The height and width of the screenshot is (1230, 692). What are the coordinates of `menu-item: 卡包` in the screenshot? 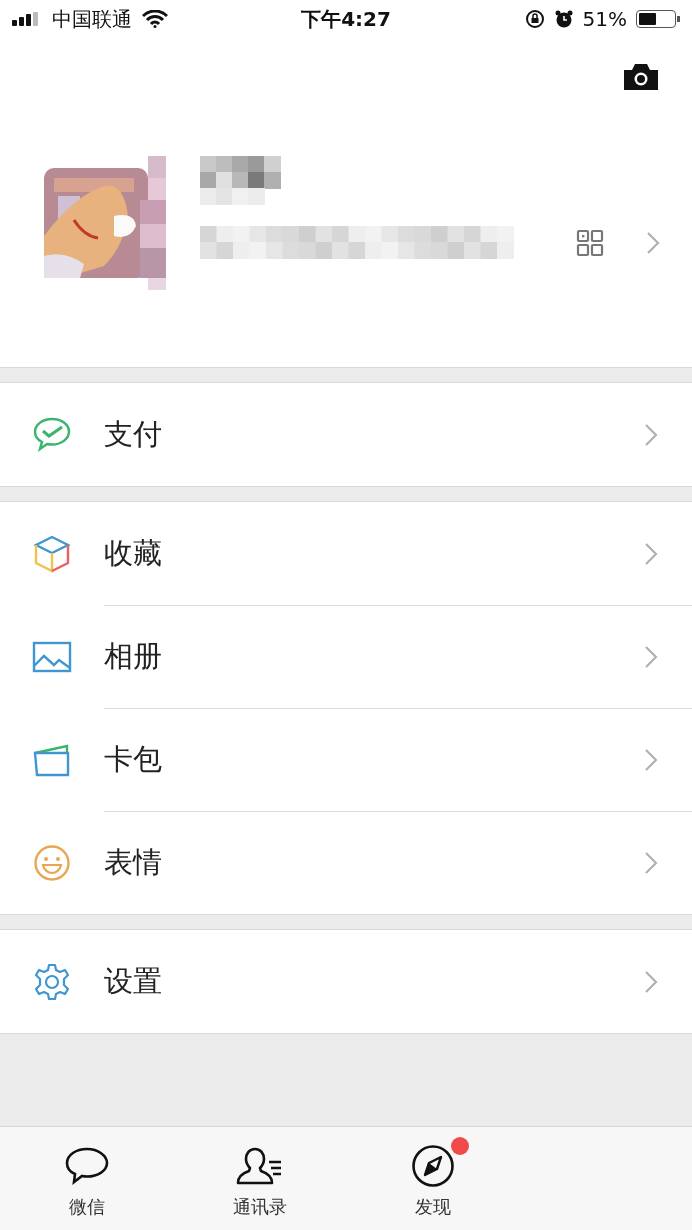 It's located at (346, 759).